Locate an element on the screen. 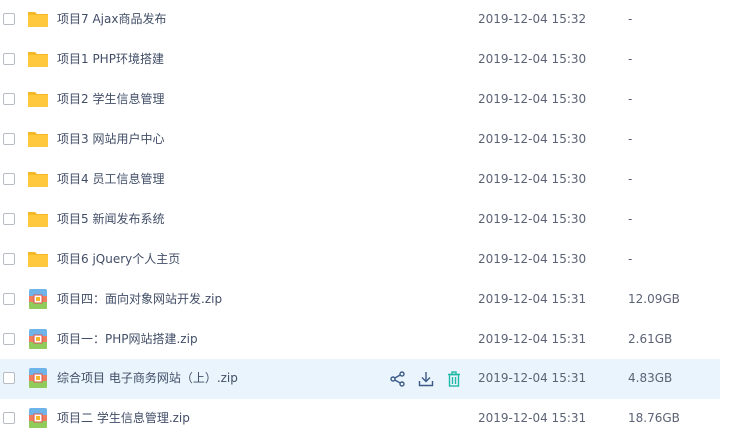  file-name: 项目二 学生信息管理.zip is located at coordinates (123, 418).